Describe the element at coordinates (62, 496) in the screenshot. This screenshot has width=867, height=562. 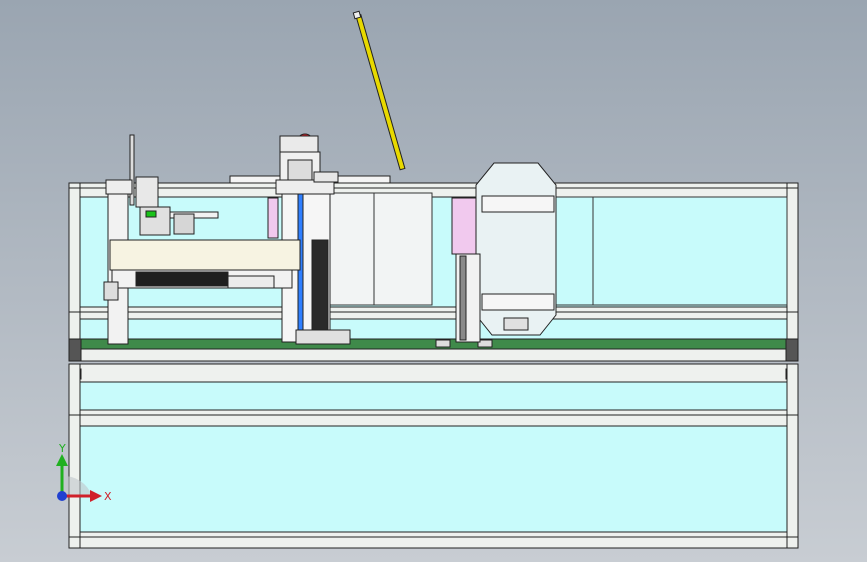
I see `z-axis-dot` at that location.